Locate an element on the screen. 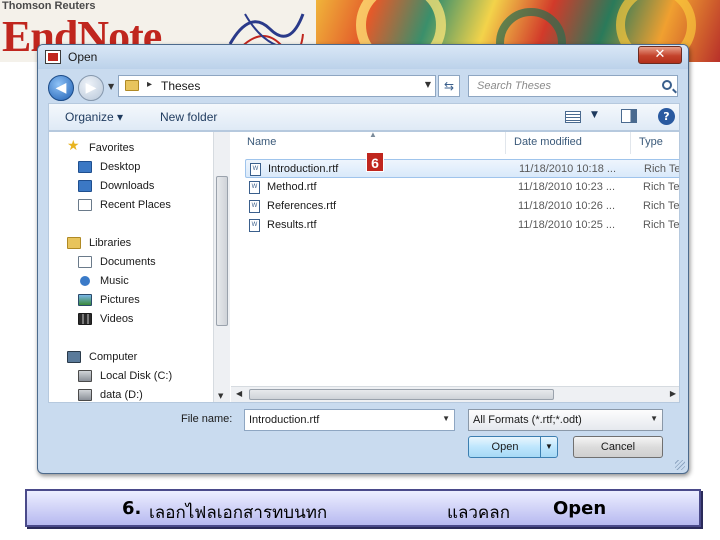 The image size is (720, 540). horizontal-scrollbar-thumb is located at coordinates (401, 394).